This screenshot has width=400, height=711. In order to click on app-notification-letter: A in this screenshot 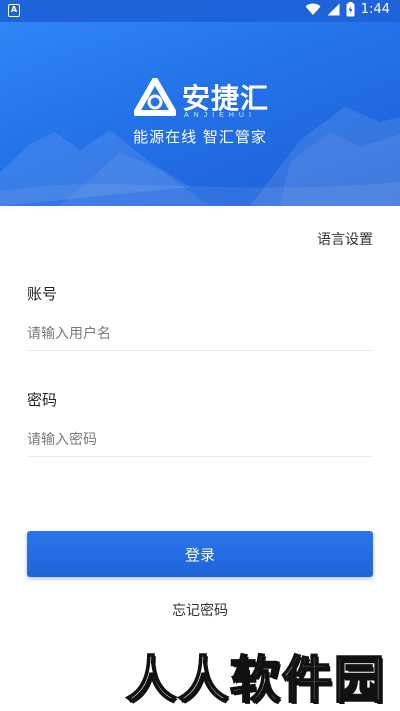, I will do `click(14, 9)`.